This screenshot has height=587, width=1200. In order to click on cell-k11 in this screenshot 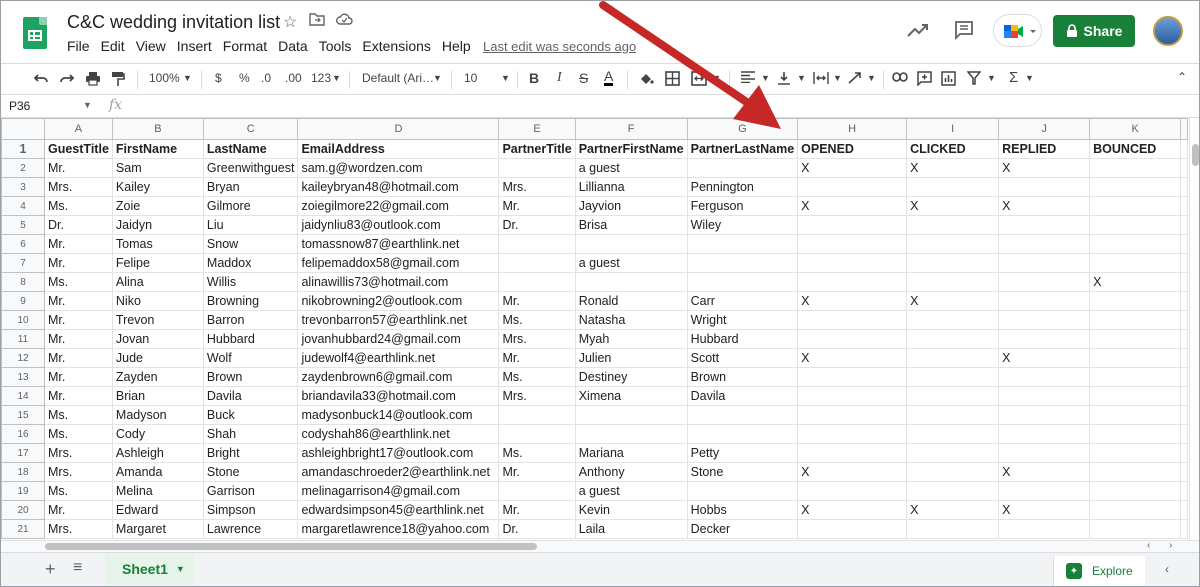, I will do `click(1135, 339)`.